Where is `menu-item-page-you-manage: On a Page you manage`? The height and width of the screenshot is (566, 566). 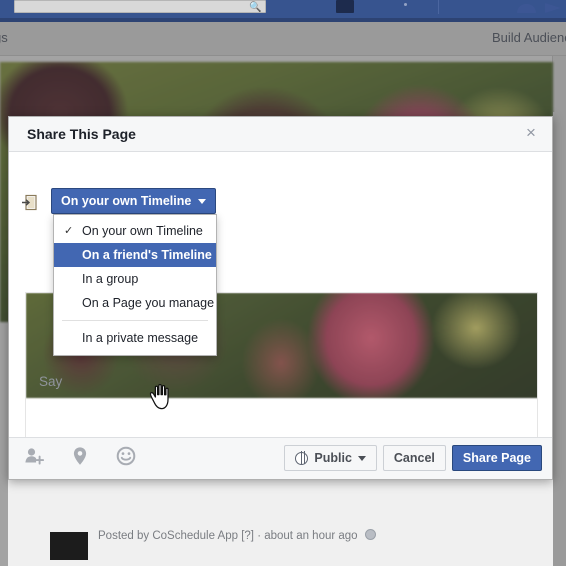 menu-item-page-you-manage: On a Page you manage is located at coordinates (135, 303).